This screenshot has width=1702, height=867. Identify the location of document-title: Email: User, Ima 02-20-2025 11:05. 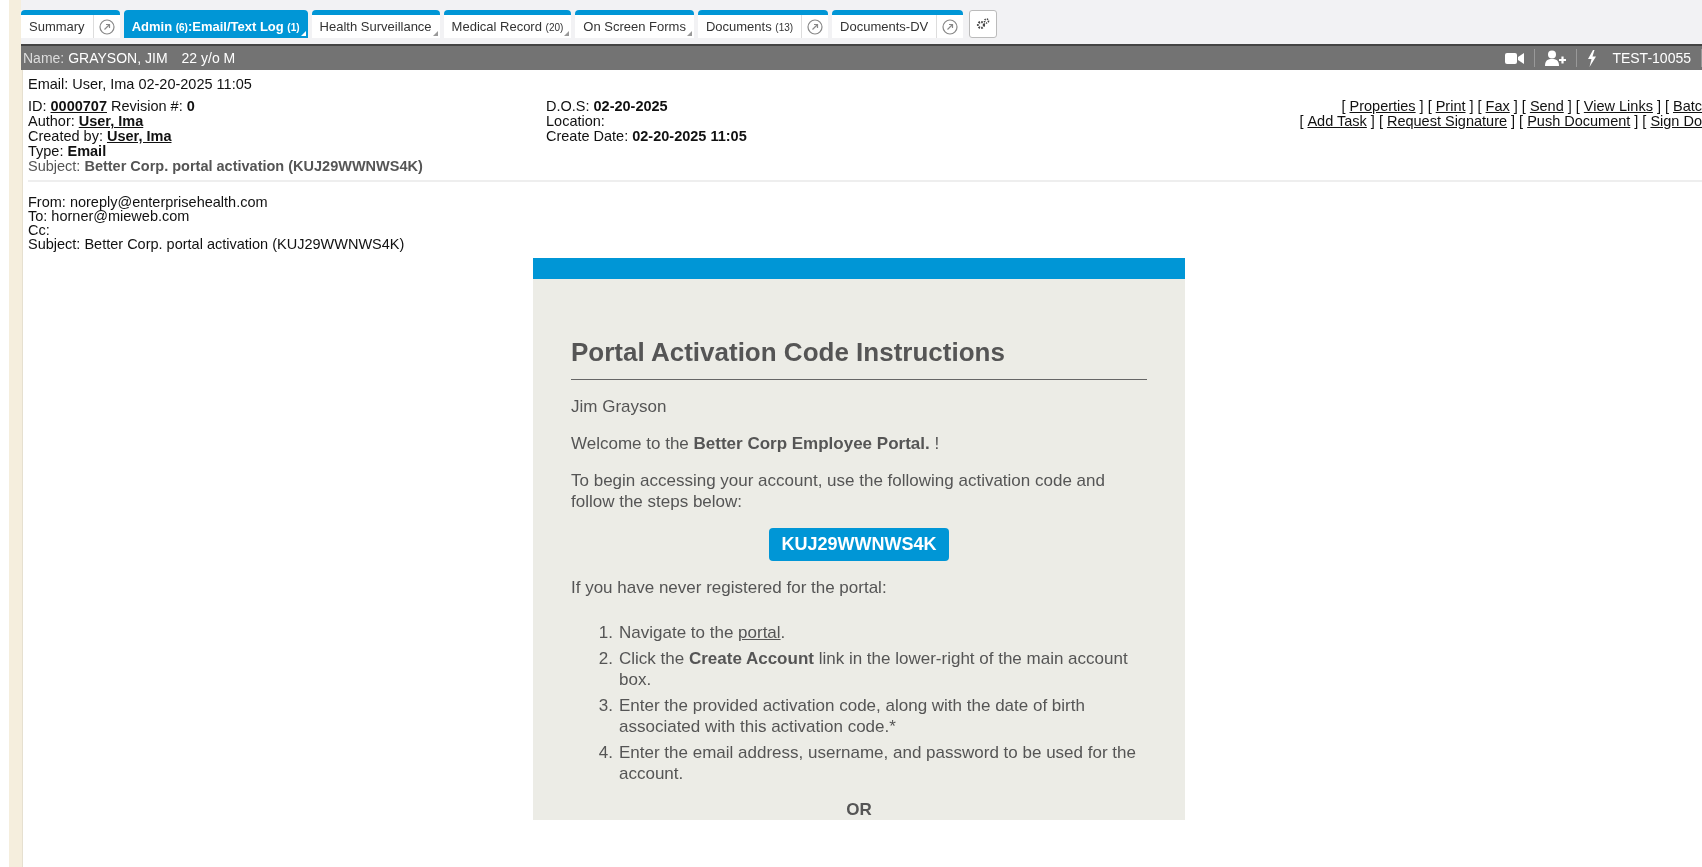
(140, 84).